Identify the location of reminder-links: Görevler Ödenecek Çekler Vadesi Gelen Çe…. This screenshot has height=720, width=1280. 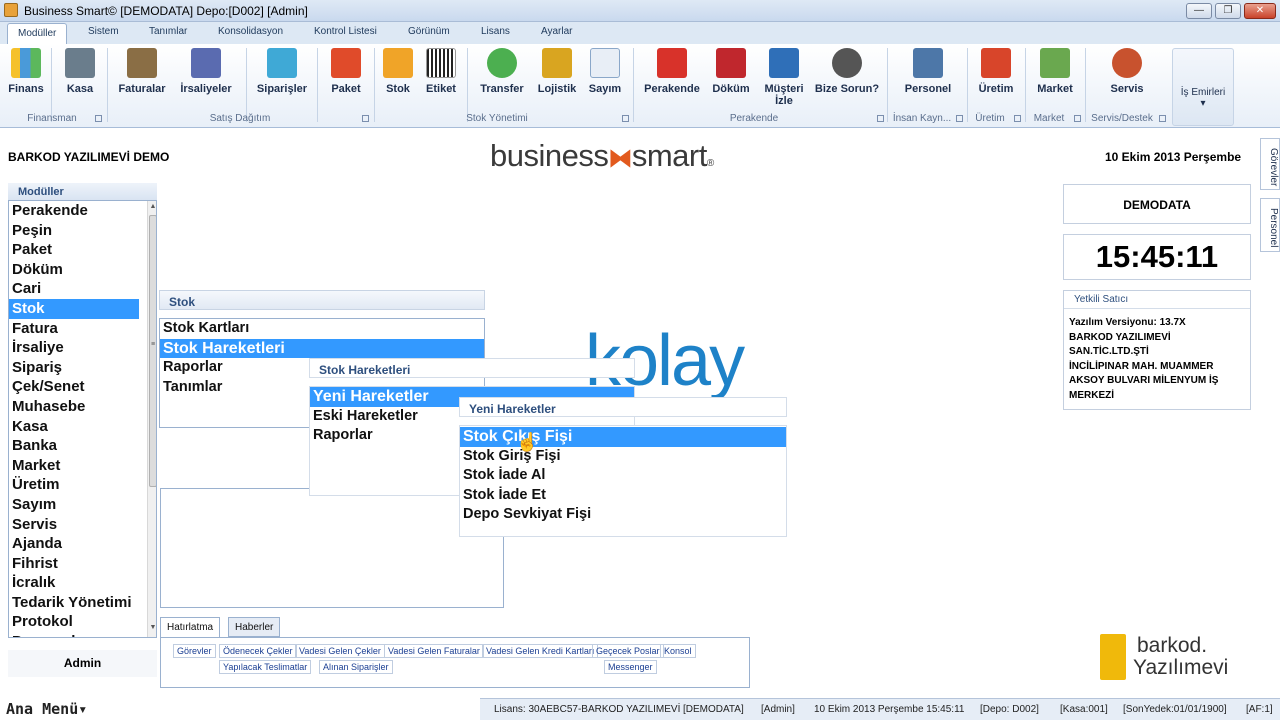
(455, 662).